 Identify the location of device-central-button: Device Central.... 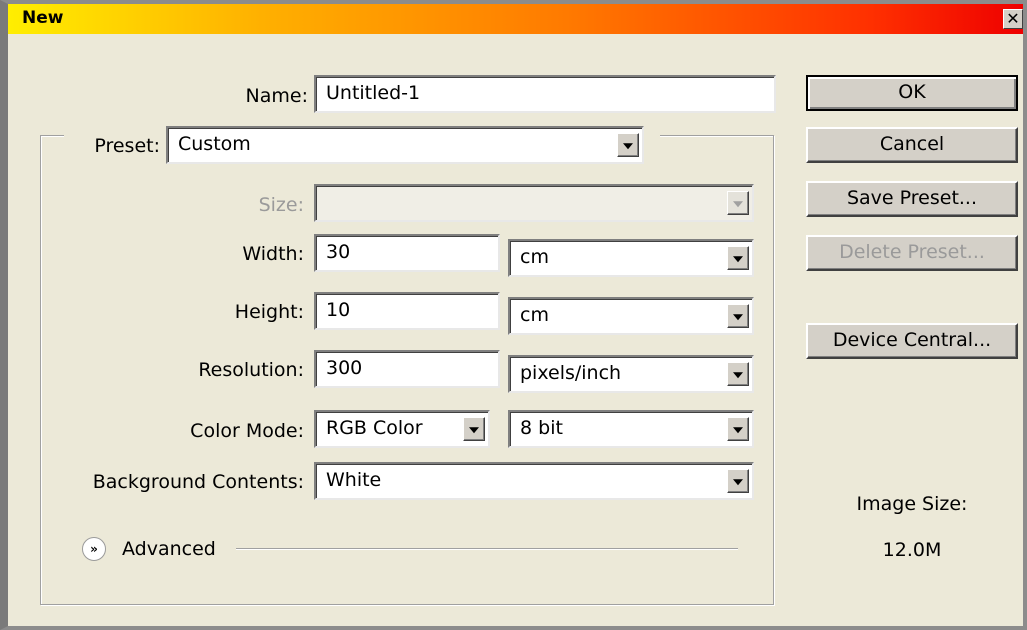
(912, 341).